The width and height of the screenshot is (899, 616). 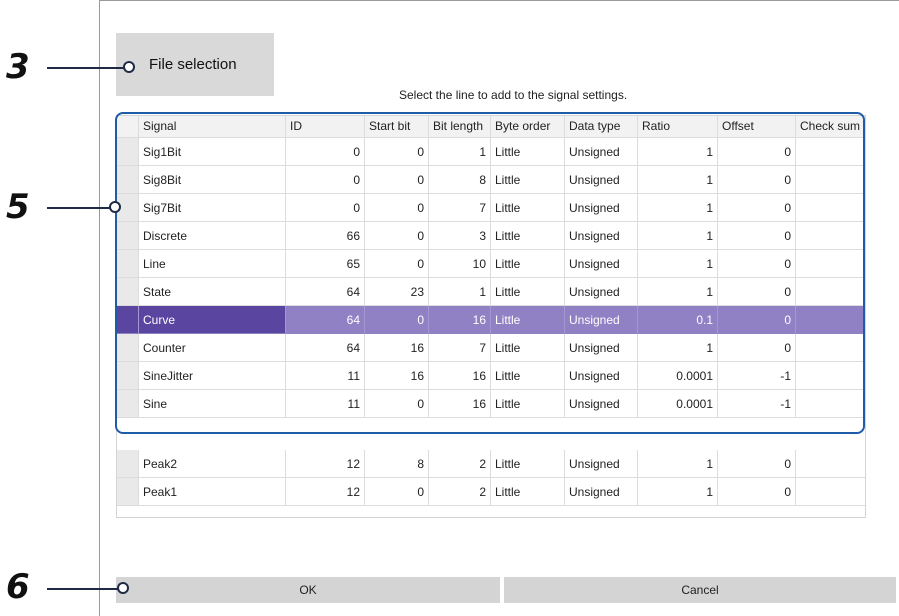 I want to click on table-row: Peak1 12 0 2 Little Unsigned 1 0, so click(x=491, y=492).